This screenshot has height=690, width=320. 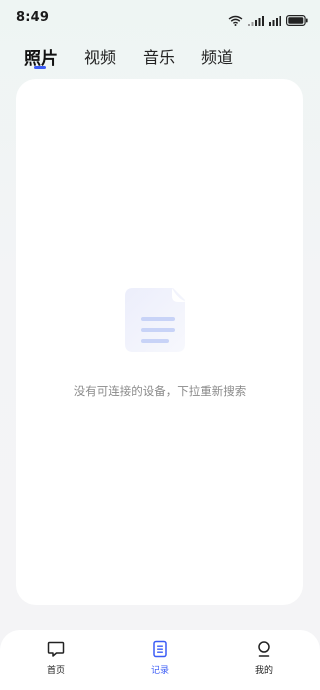 I want to click on user-icon, so click(x=264, y=649).